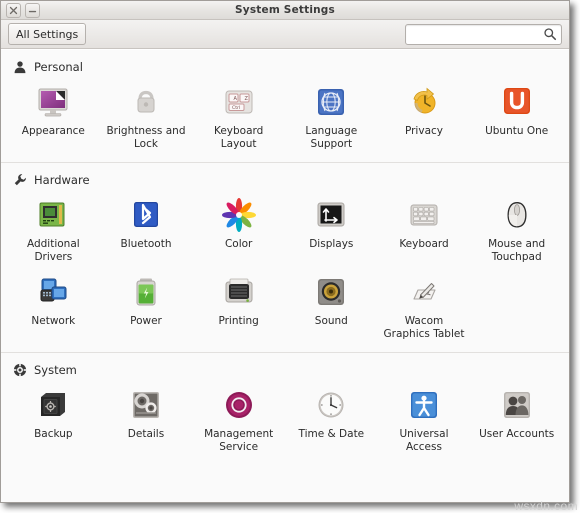 This screenshot has height=513, width=580. I want to click on color-icon, so click(239, 215).